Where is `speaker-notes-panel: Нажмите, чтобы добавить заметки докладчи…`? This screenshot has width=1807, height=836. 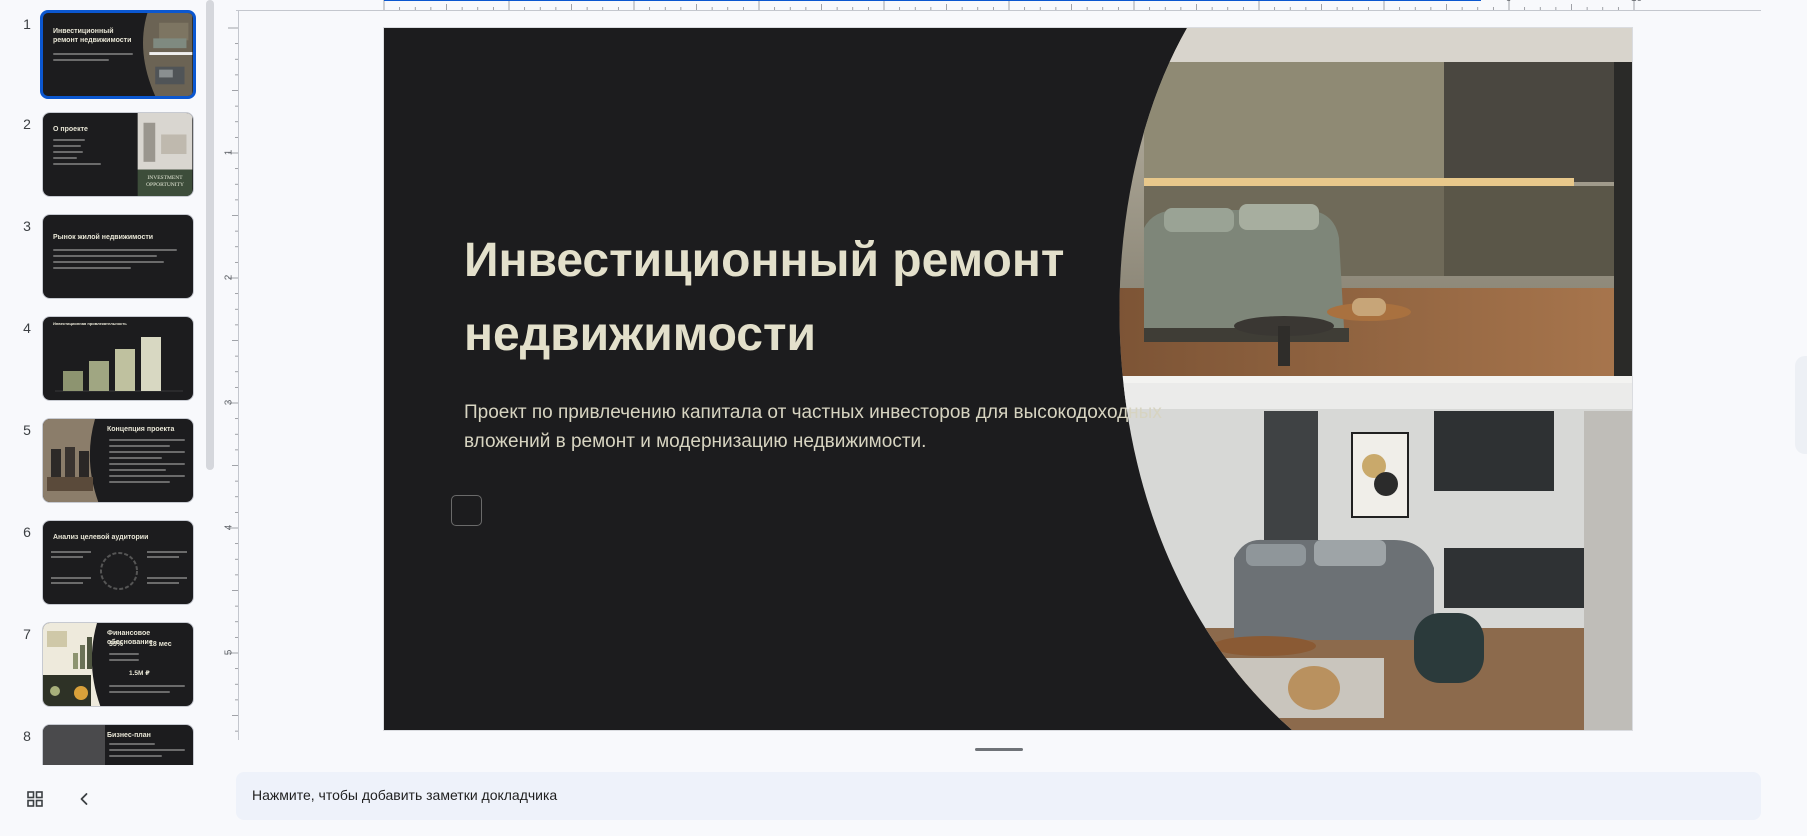 speaker-notes-panel: Нажмите, чтобы добавить заметки докладчи… is located at coordinates (998, 796).